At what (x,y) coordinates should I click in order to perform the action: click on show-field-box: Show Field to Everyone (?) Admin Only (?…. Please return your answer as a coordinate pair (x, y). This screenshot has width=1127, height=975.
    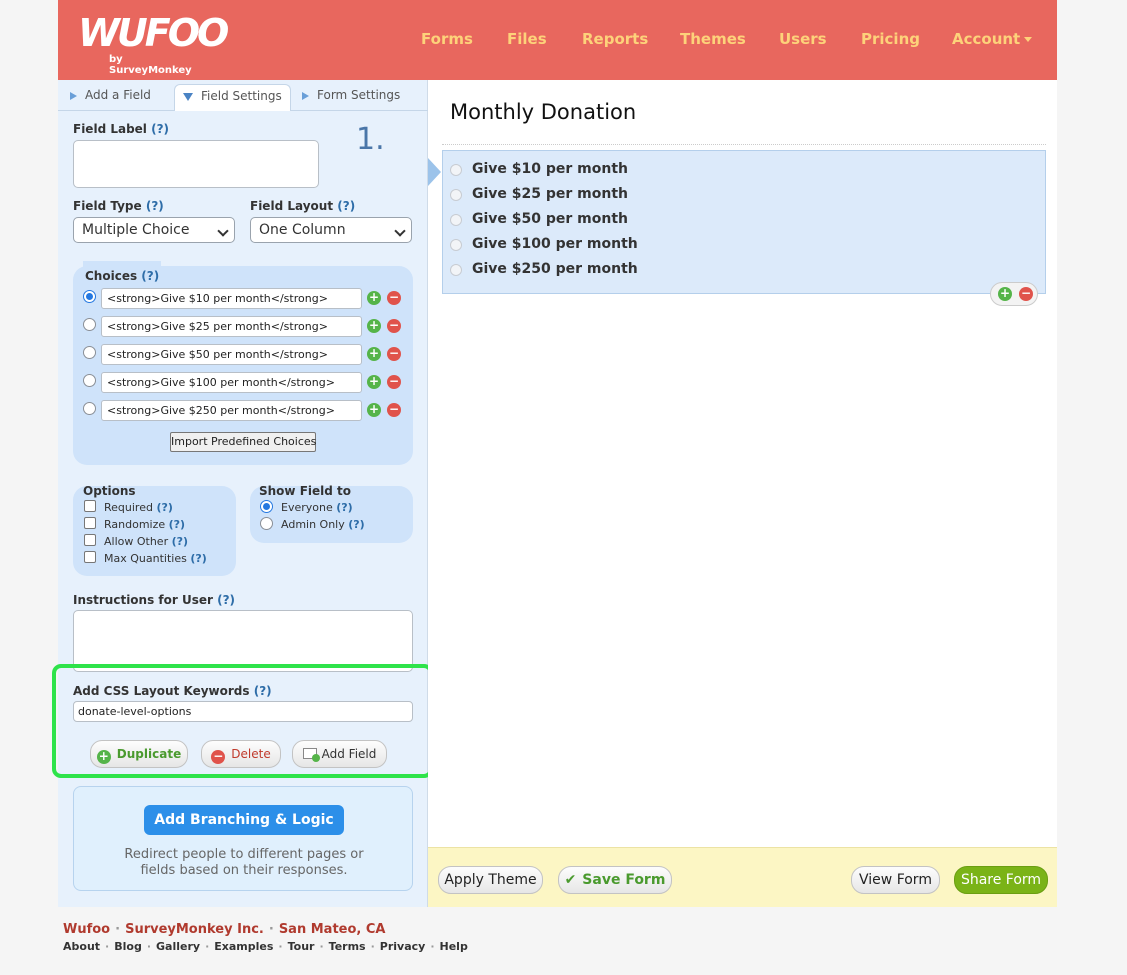
    Looking at the image, I should click on (331, 513).